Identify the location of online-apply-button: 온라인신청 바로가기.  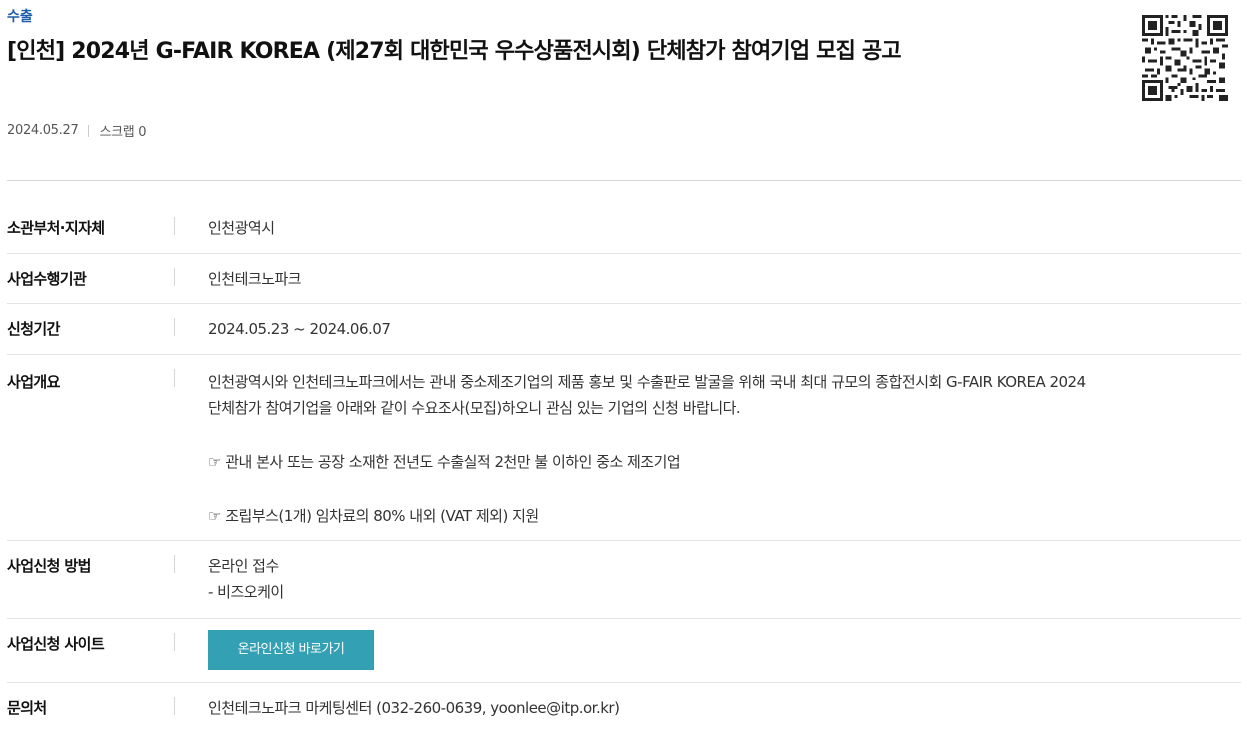
(291, 650).